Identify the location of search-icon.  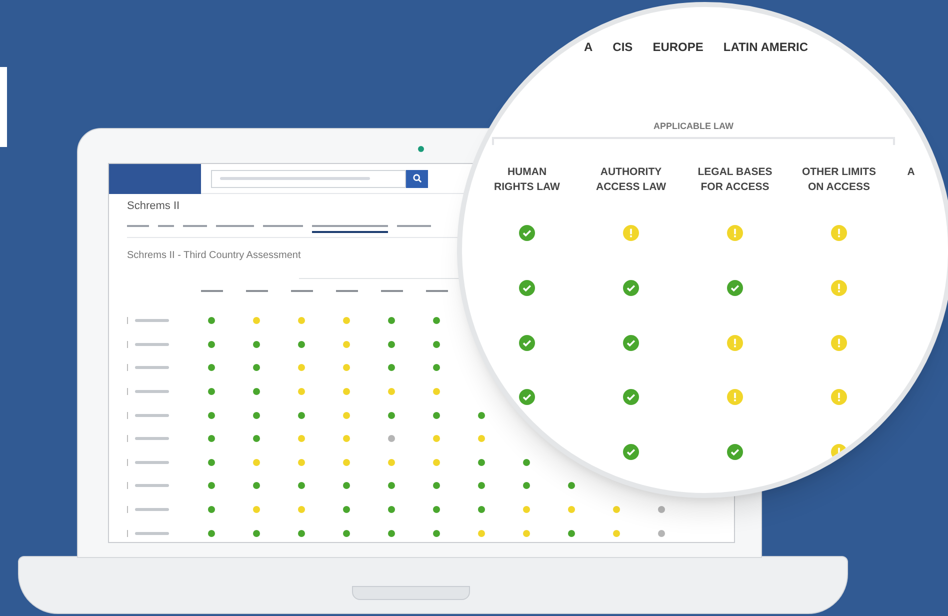
(417, 178).